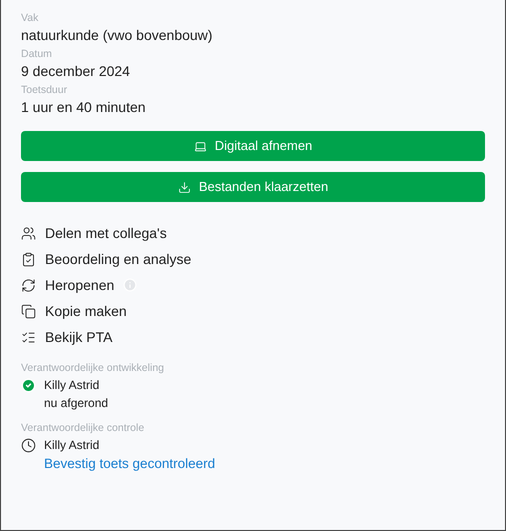  I want to click on section-label: Verantwoordelijke ontwikkeling, so click(92, 368).